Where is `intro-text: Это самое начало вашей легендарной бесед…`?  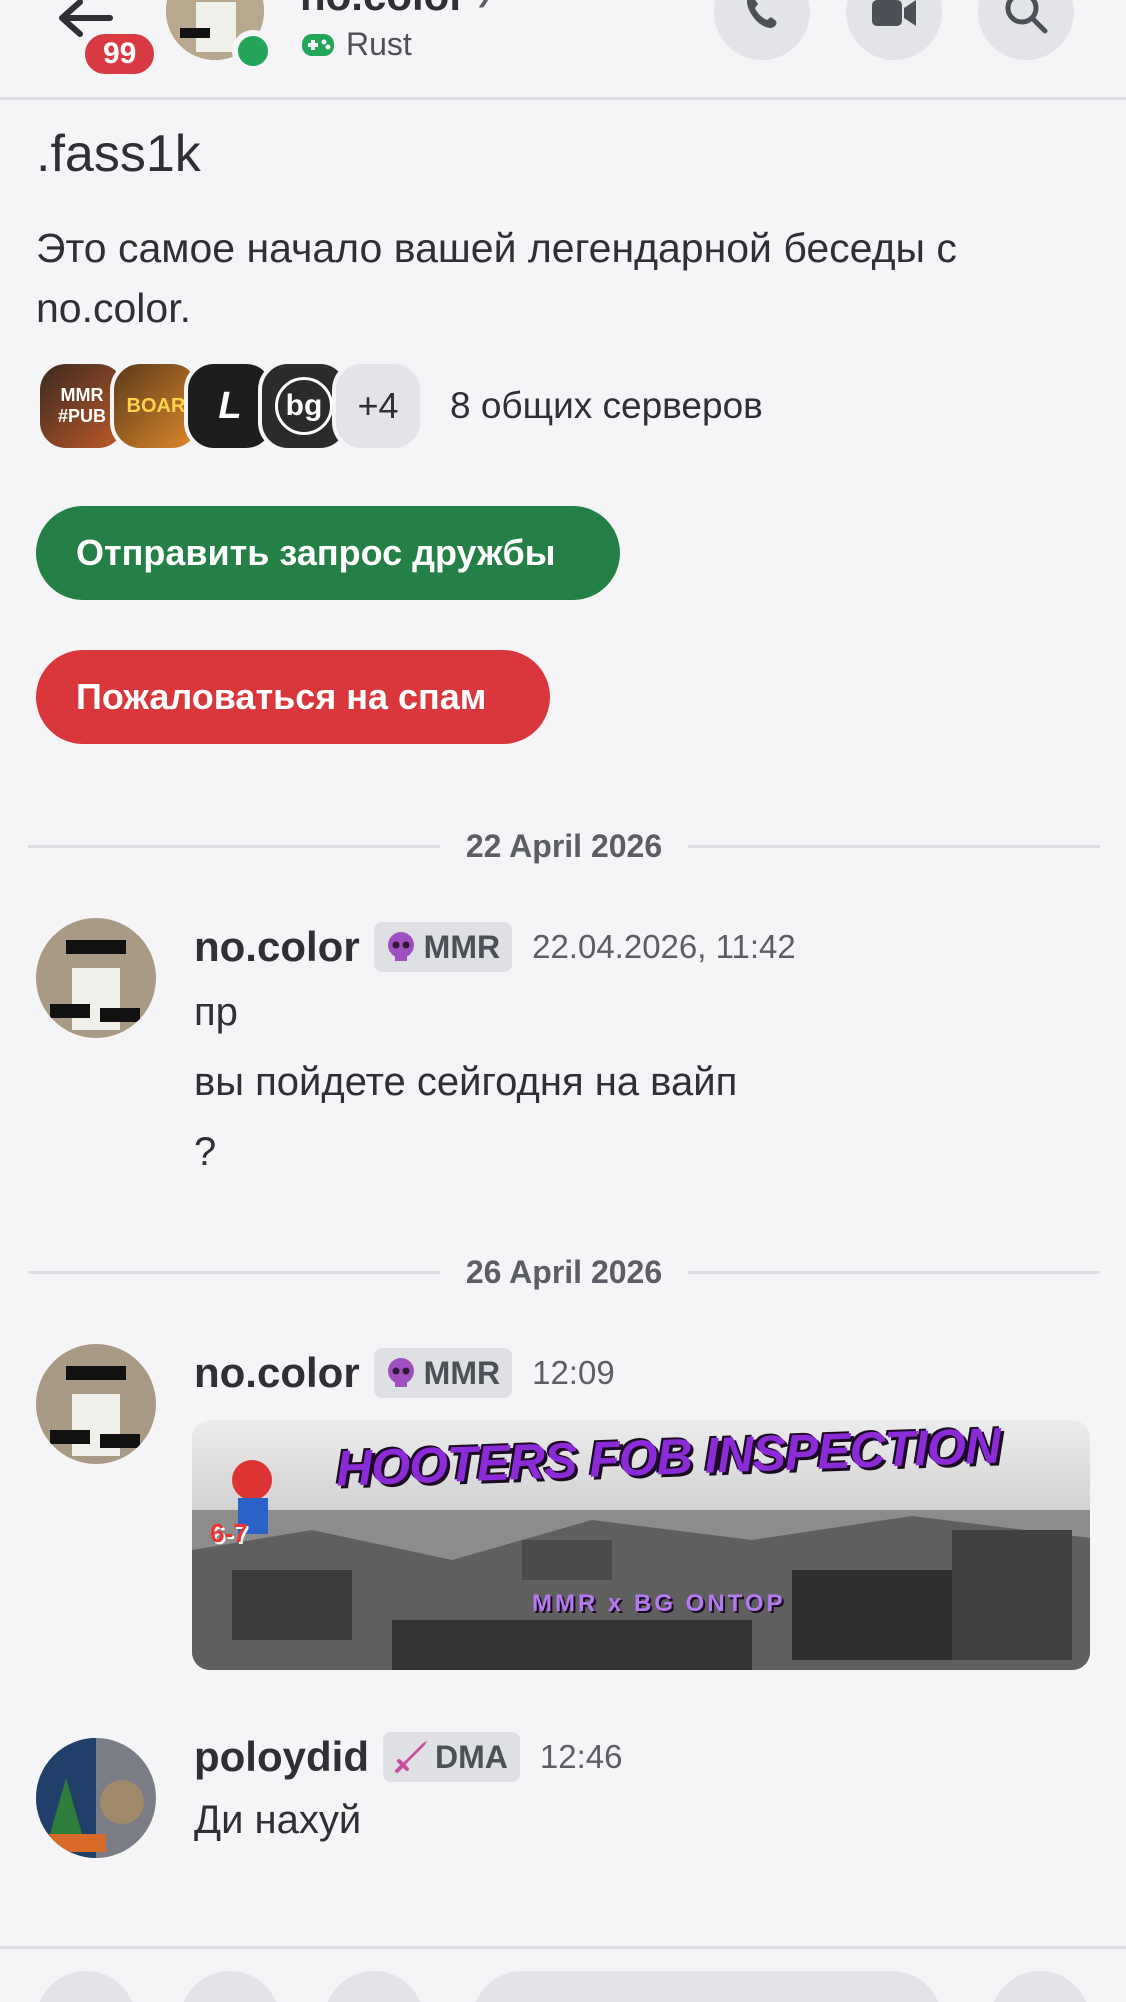
intro-text: Это самое начало вашей легендарной бесед… is located at coordinates (496, 278).